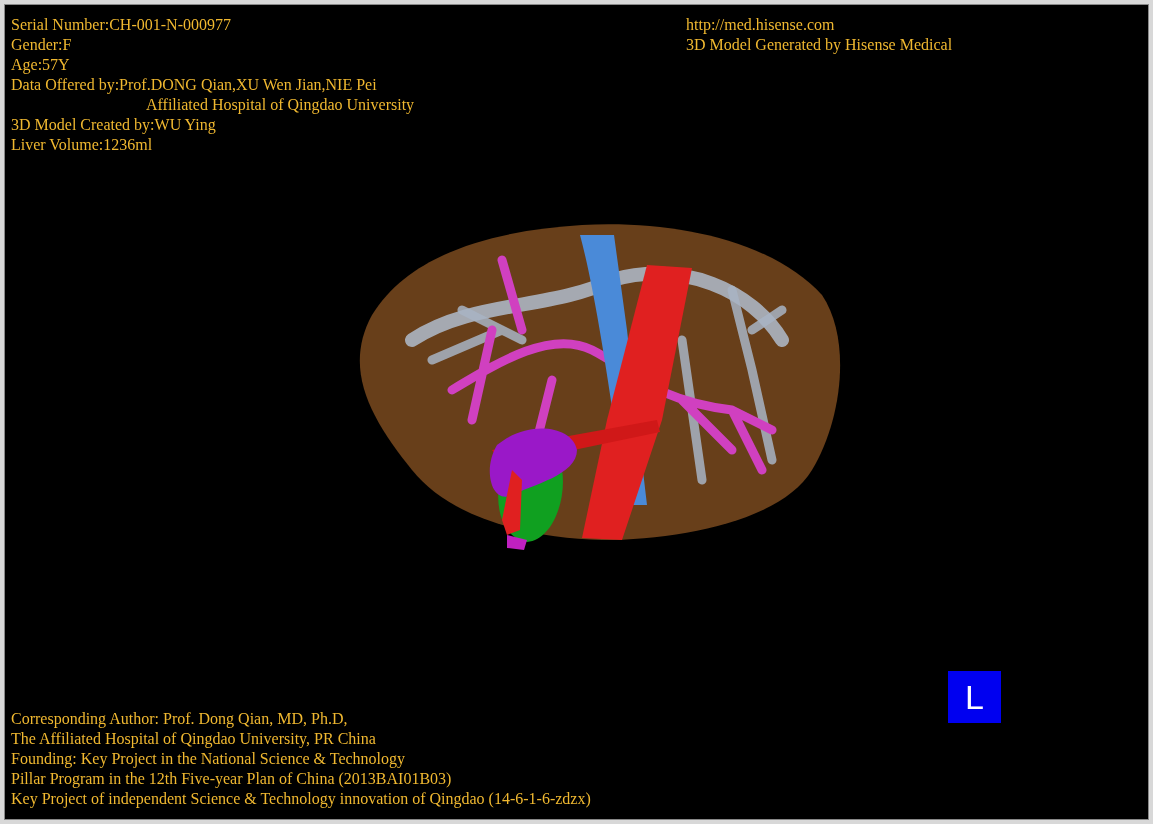  Describe the element at coordinates (280, 105) in the screenshot. I see `info-text: Affiliated Hospital of Qingdao University` at that location.